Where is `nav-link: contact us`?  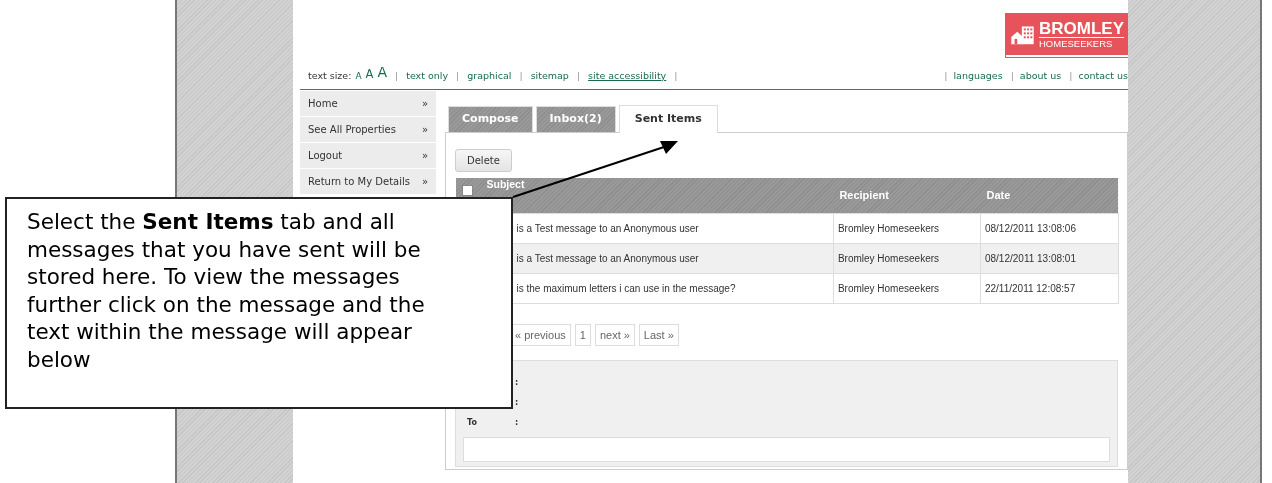 nav-link: contact us is located at coordinates (1103, 75).